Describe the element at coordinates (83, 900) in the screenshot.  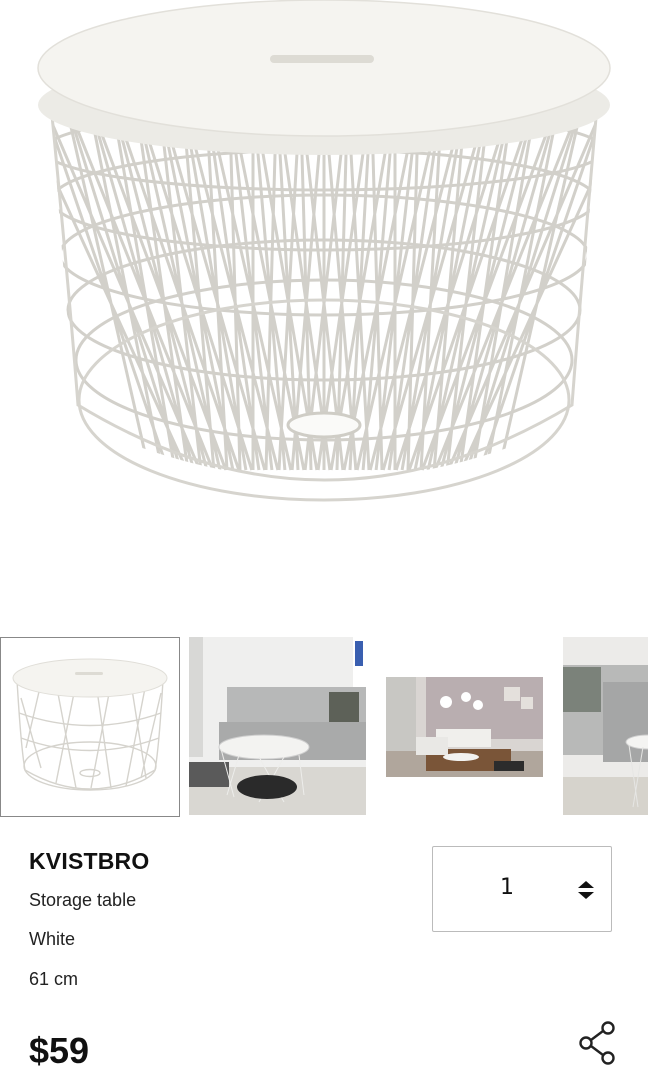
I see `product-type: Storage table` at that location.